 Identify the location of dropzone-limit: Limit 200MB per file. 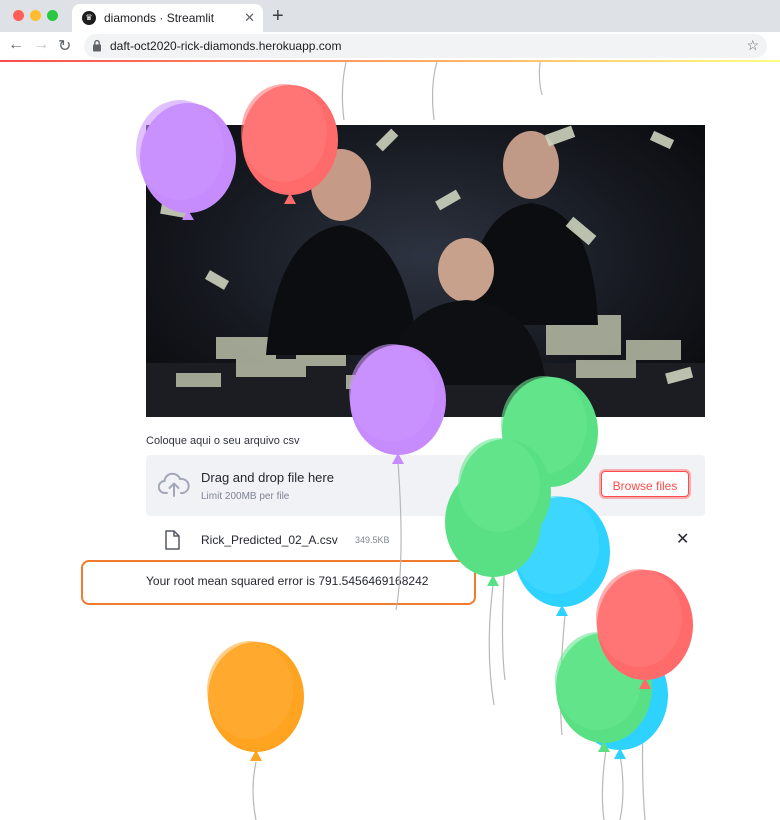
(245, 496).